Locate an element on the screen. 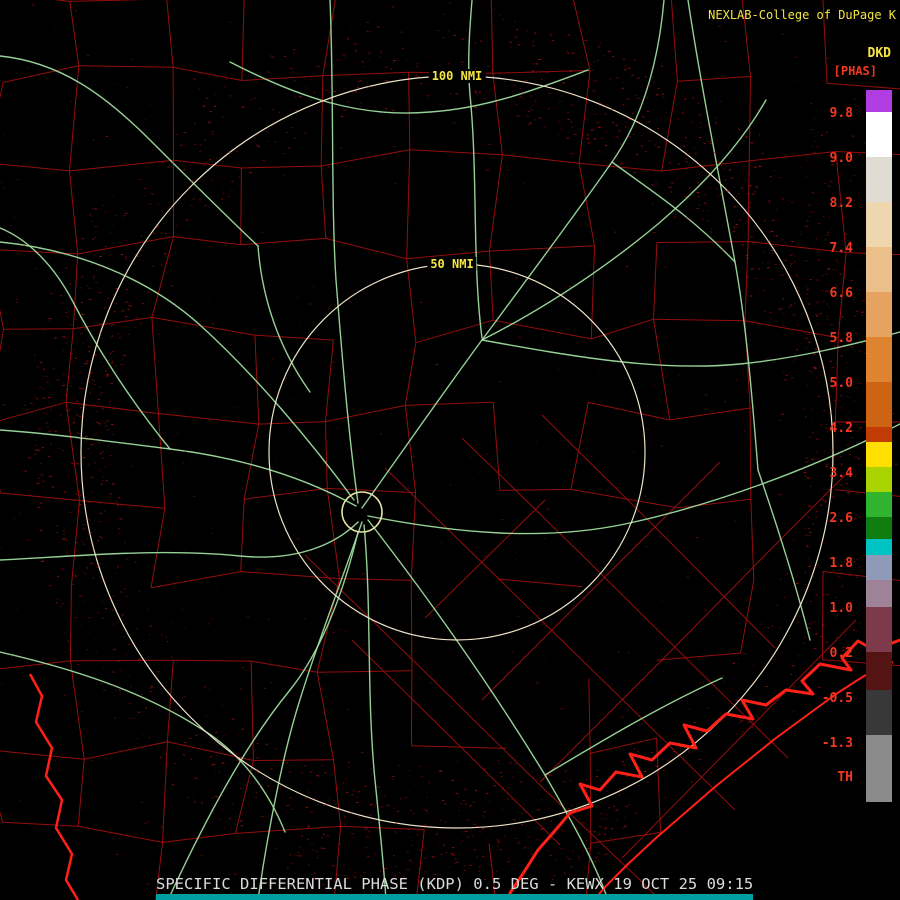 This screenshot has width=900, height=900. highway-east-northsouth is located at coordinates (723, 235).